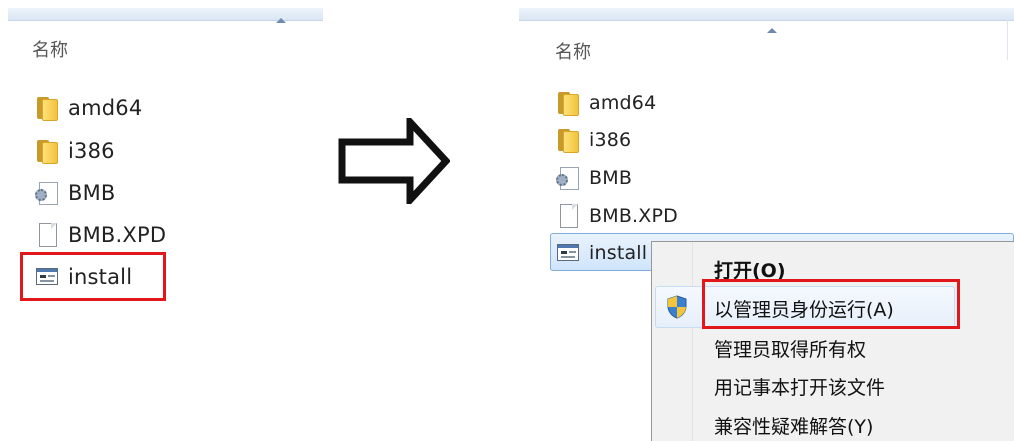 This screenshot has width=1014, height=441. What do you see at coordinates (93, 276) in the screenshot?
I see `install-highlight-box` at bounding box center [93, 276].